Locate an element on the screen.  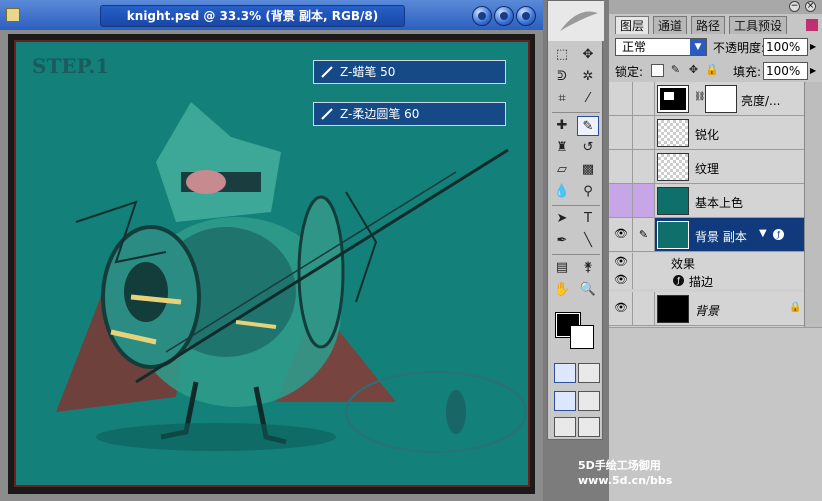
hand-tool-icon: ✋ is located at coordinates (562, 290).